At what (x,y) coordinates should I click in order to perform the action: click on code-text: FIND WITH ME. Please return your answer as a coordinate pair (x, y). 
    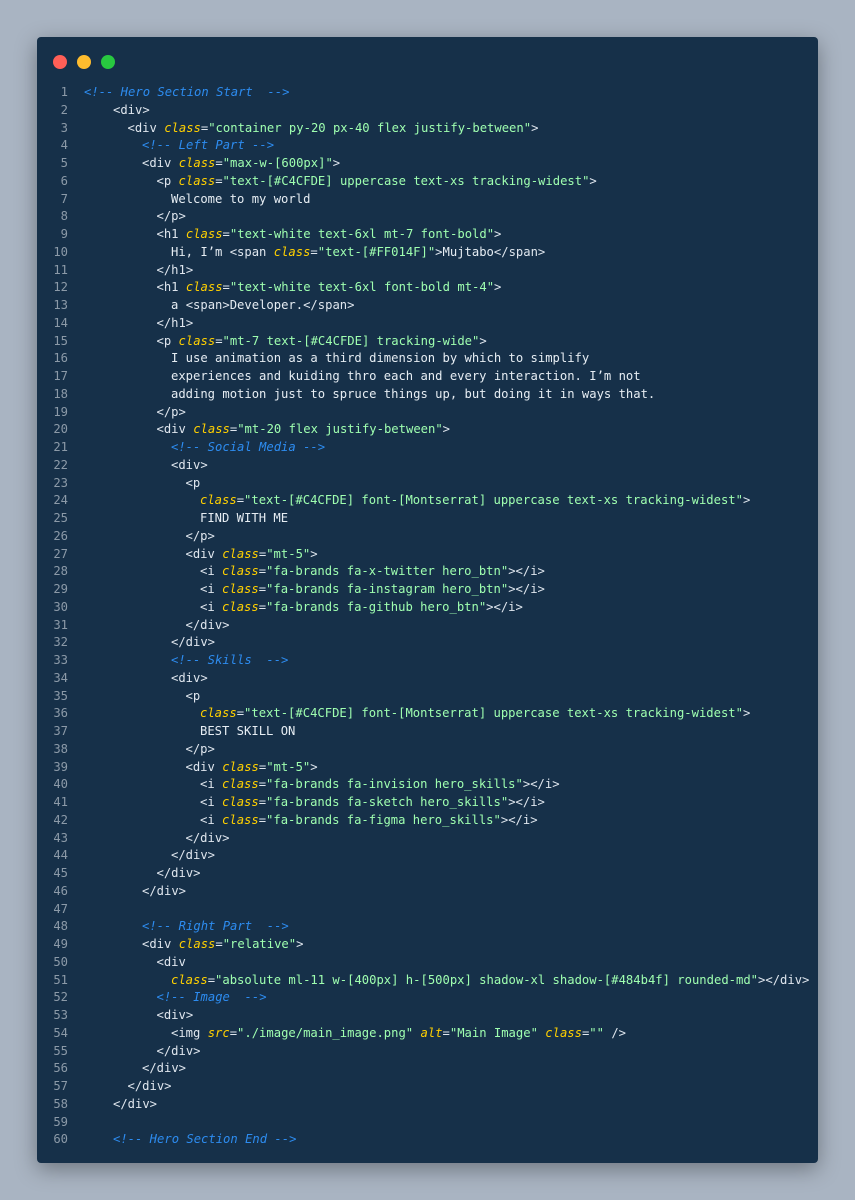
    Looking at the image, I should click on (178, 519).